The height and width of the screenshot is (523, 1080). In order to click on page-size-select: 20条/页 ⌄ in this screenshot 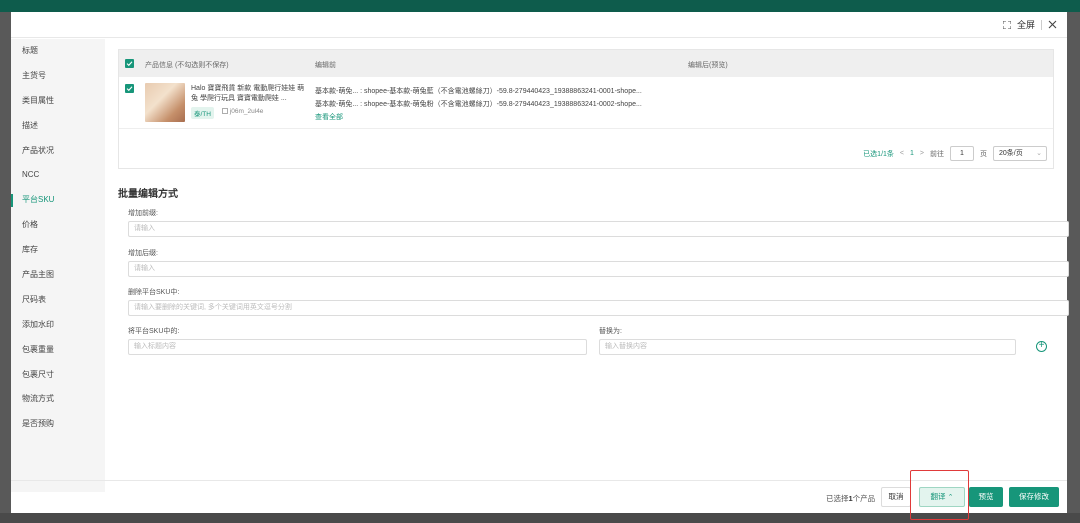, I will do `click(1020, 153)`.